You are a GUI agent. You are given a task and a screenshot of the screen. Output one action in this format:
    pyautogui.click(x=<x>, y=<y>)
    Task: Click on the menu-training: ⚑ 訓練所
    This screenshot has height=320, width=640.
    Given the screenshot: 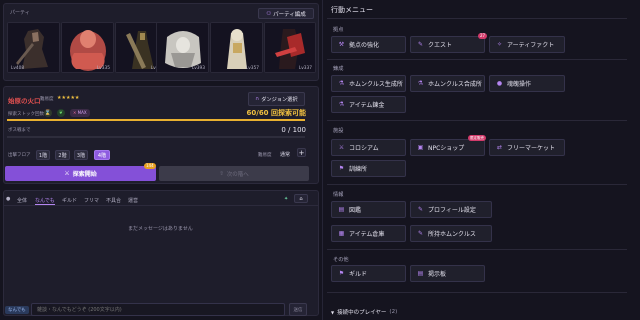 What is the action you would take?
    pyautogui.click(x=368, y=168)
    